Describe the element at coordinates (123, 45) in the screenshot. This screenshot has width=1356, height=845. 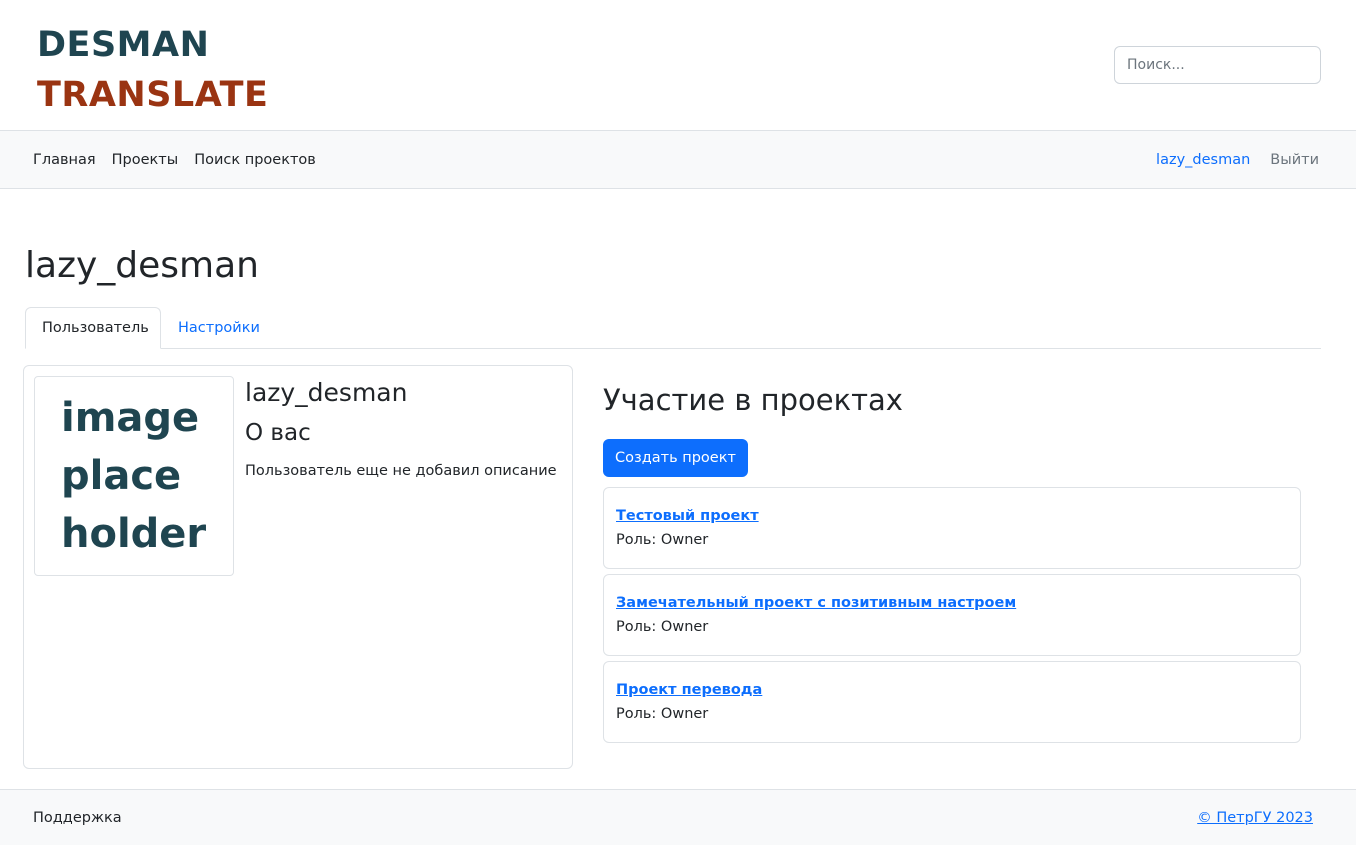
I see `logo-line-desman: DESMAN` at that location.